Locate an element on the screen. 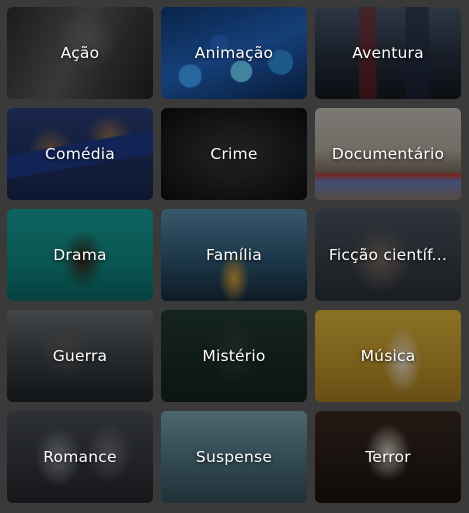  genre-tile-musica: Música is located at coordinates (388, 356).